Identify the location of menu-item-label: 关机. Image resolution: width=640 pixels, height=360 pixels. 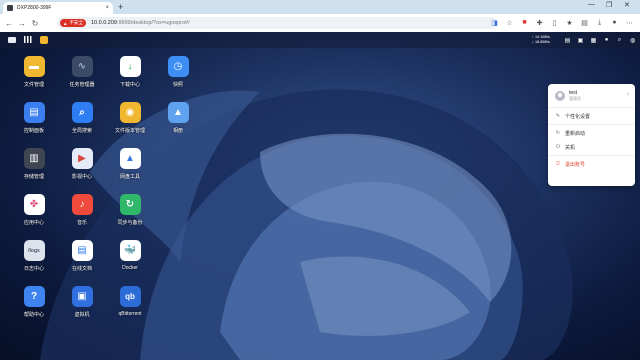
(570, 147).